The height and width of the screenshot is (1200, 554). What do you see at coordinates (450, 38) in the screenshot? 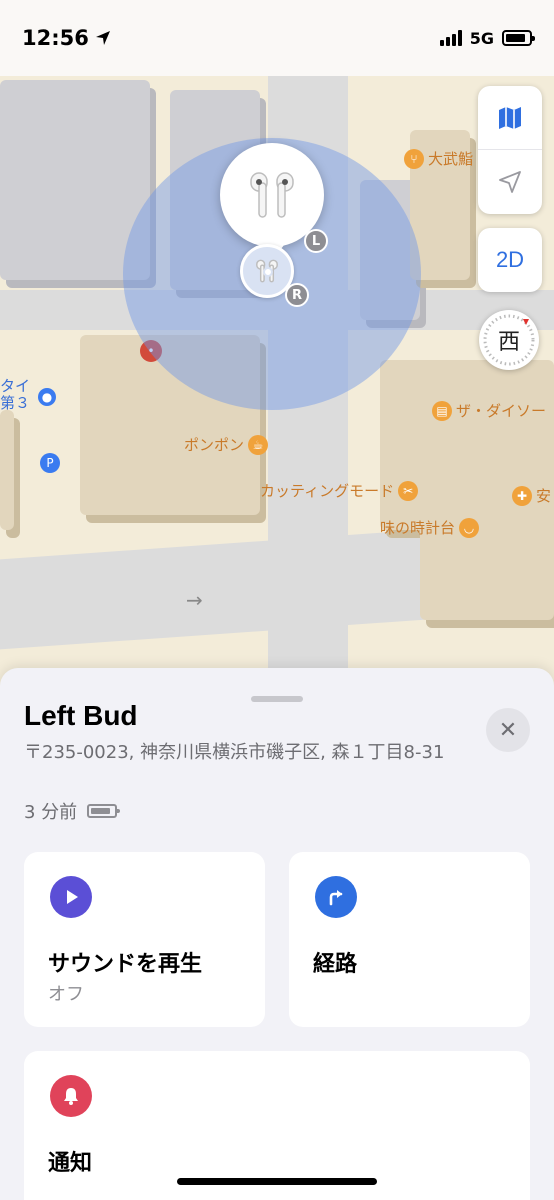
I see `signal-icon` at bounding box center [450, 38].